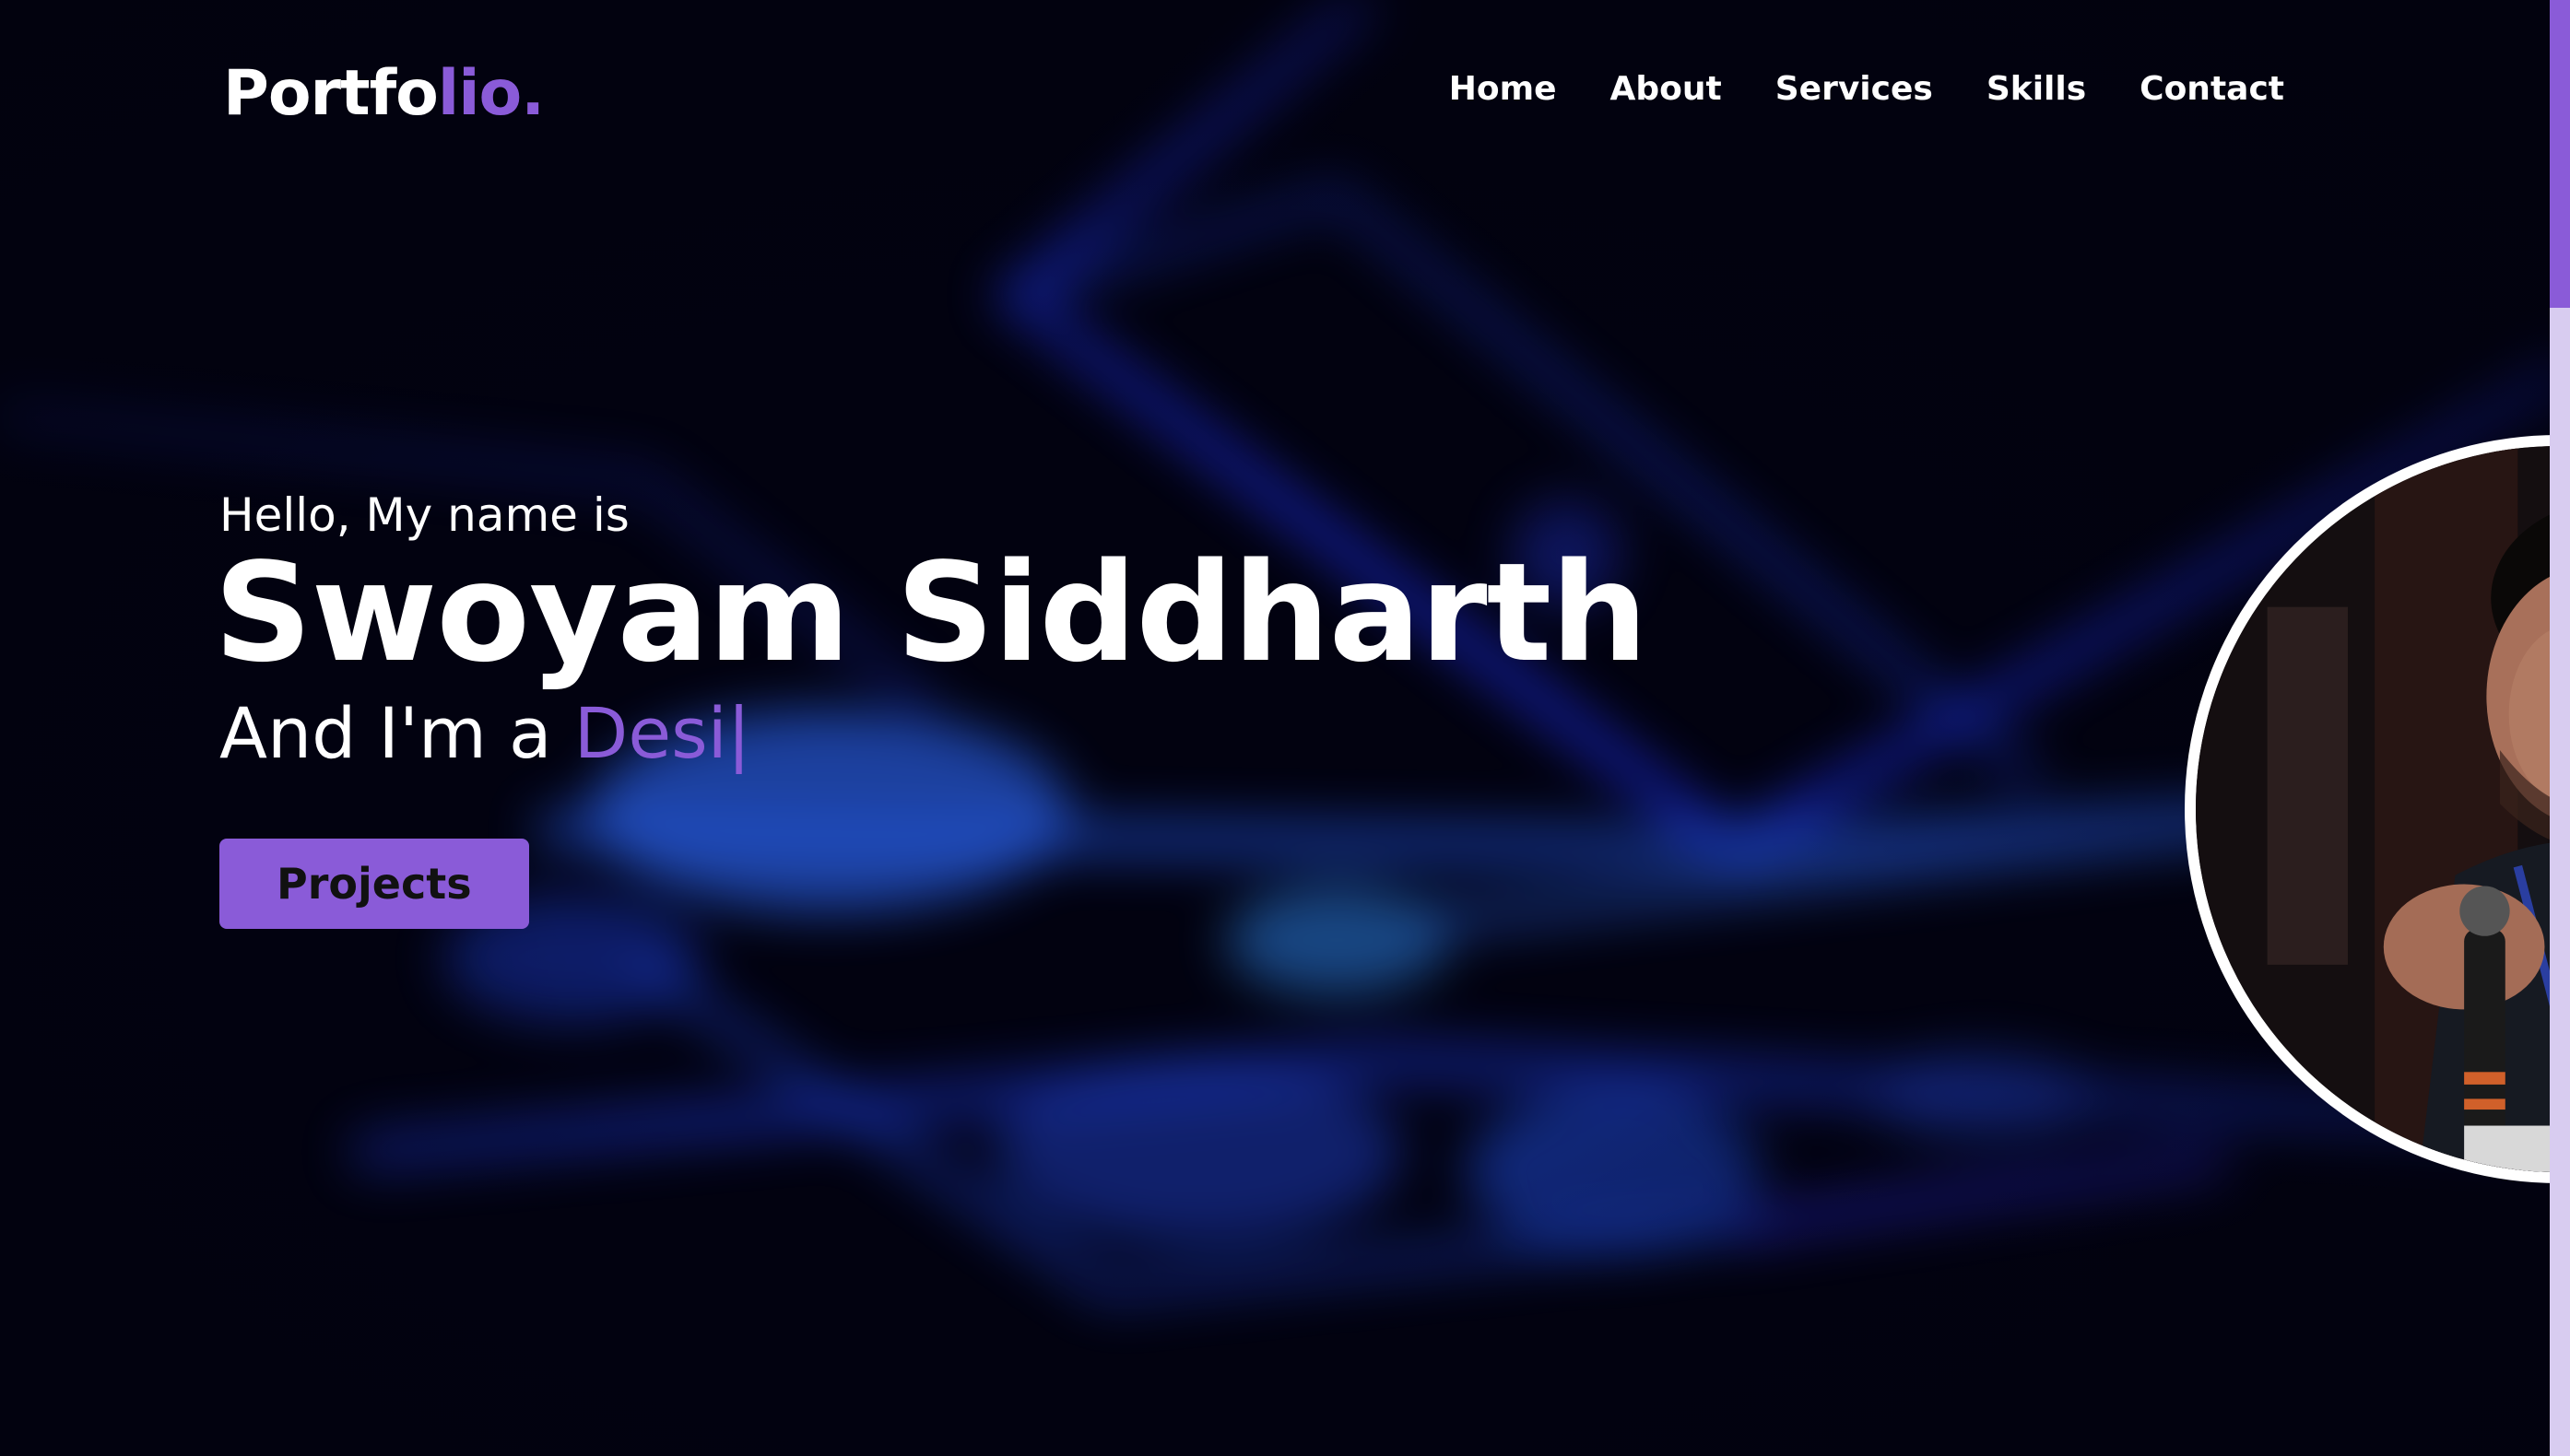 This screenshot has height=1456, width=2570. Describe the element at coordinates (374, 884) in the screenshot. I see `projects-button: Projects` at that location.